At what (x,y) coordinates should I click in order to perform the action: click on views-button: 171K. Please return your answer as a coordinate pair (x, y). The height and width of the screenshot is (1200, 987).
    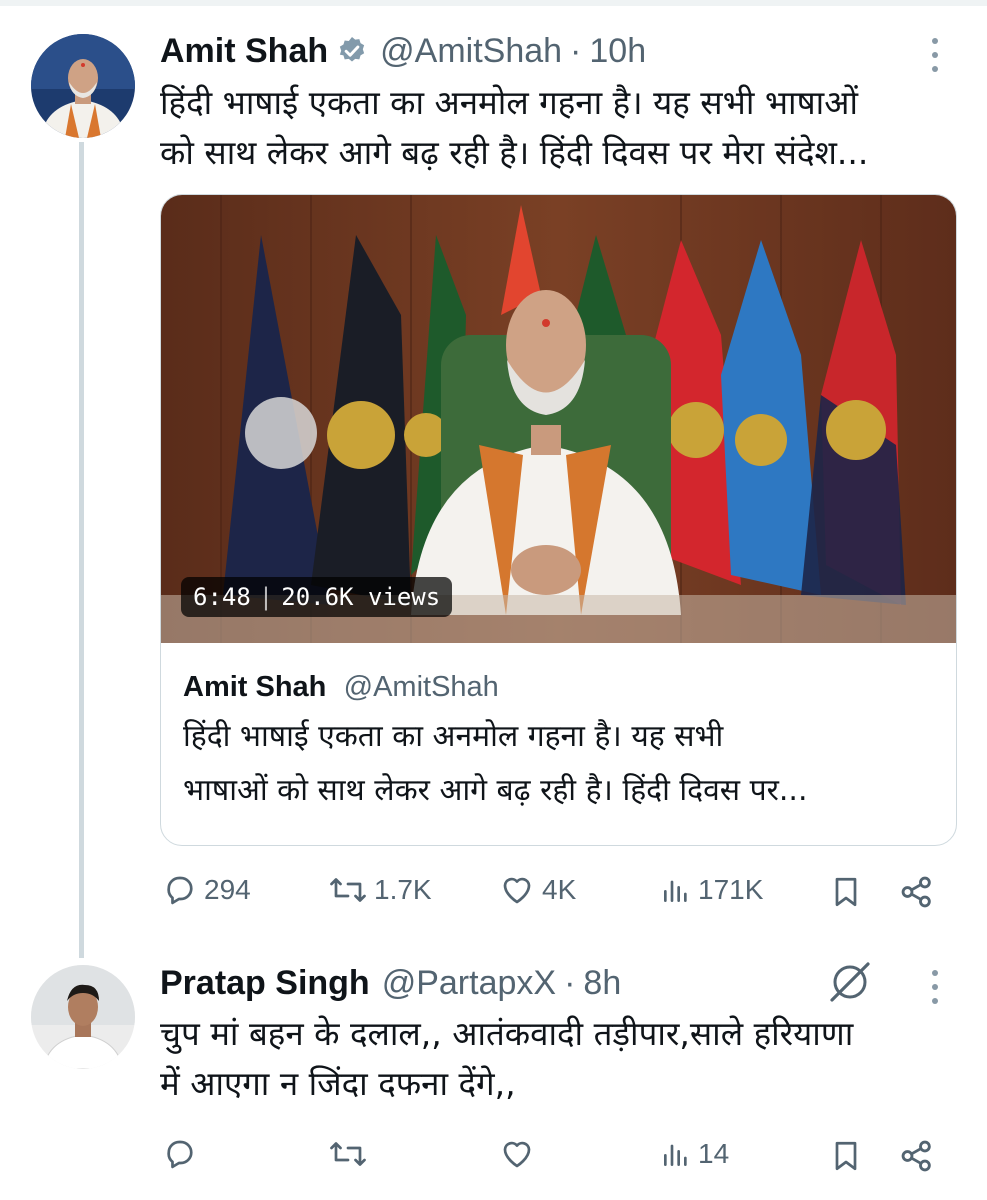
    Looking at the image, I should click on (711, 890).